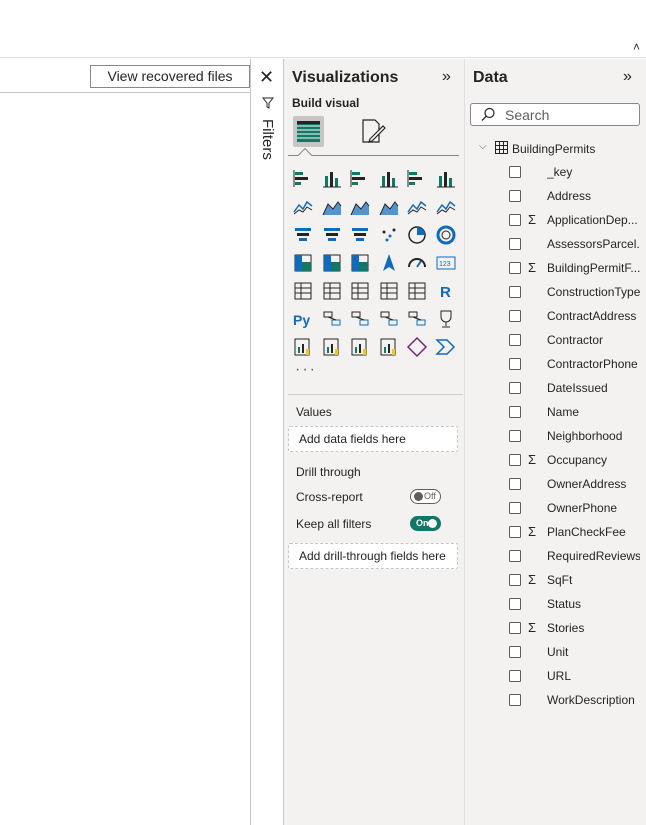 The image size is (646, 825). Describe the element at coordinates (445, 347) in the screenshot. I see `power-platform-icon` at that location.